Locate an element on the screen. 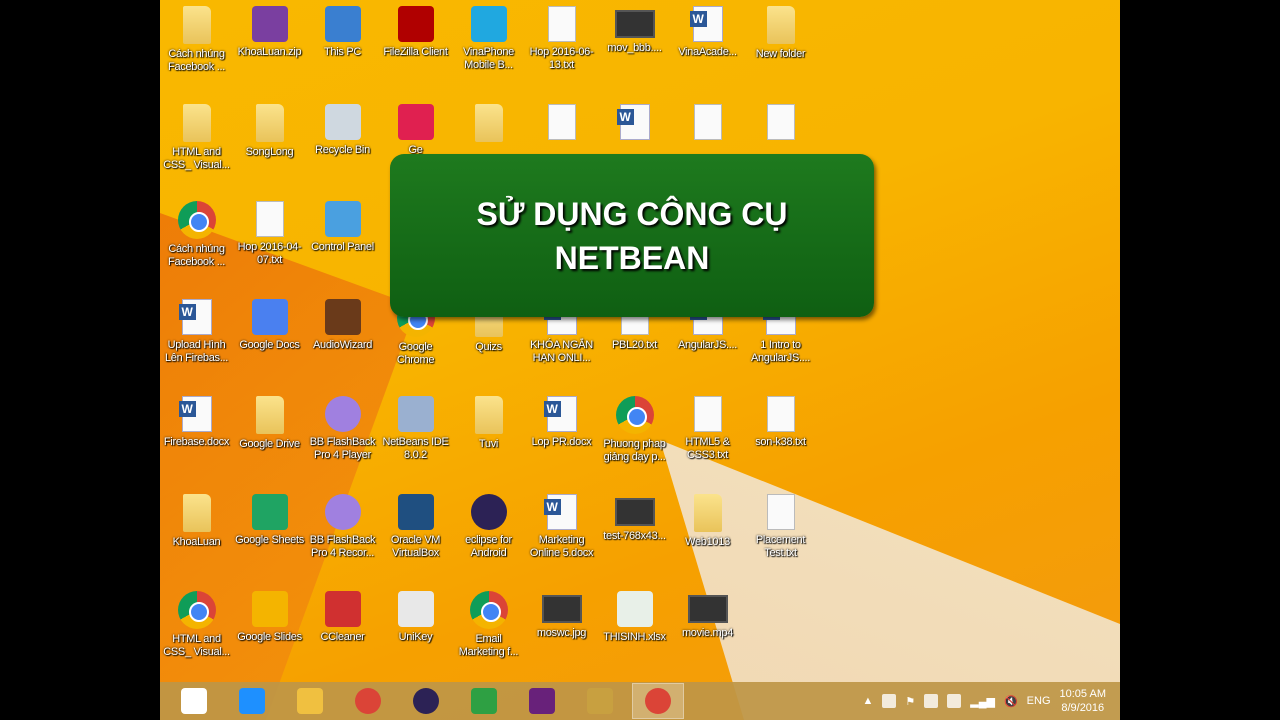 The width and height of the screenshot is (1280, 720). bb-recorder-tray-icon is located at coordinates (889, 701).